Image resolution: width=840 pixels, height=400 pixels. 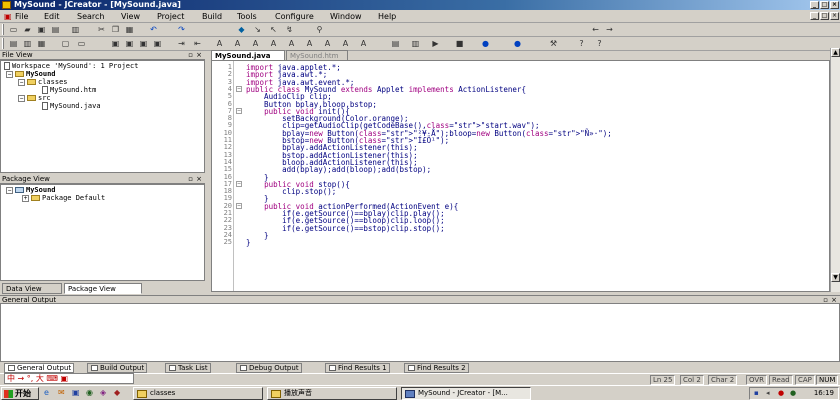 What do you see at coordinates (103, 288) in the screenshot?
I see `tab-package-view: Package View` at bounding box center [103, 288].